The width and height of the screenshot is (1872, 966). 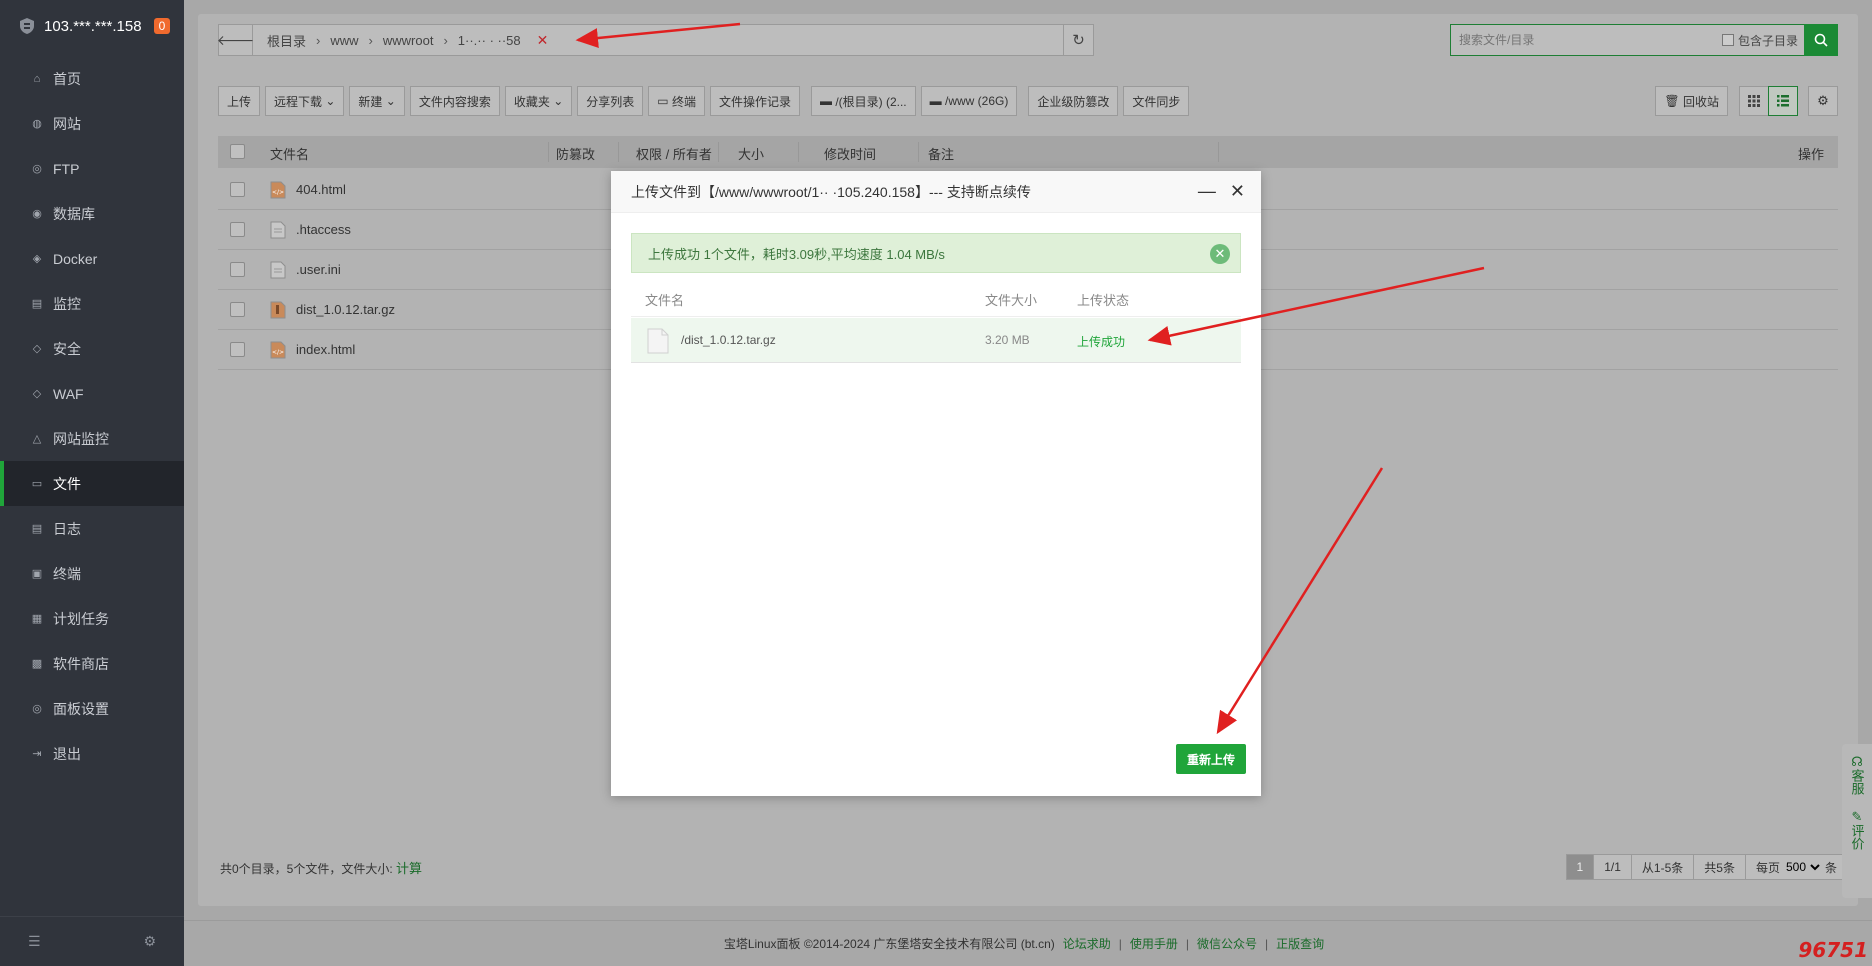 I want to click on file-name: 404.html, so click(x=321, y=189).